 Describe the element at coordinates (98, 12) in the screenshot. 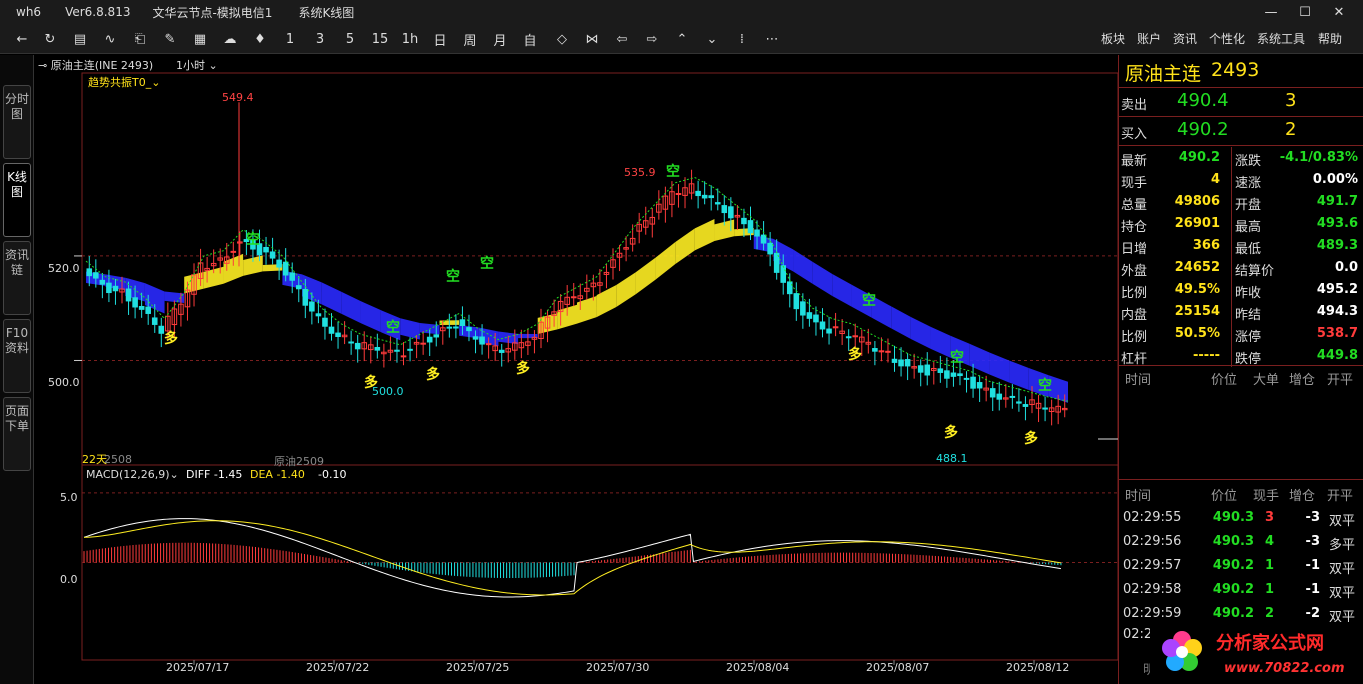

I see `app-version: Ver6.8.813` at that location.